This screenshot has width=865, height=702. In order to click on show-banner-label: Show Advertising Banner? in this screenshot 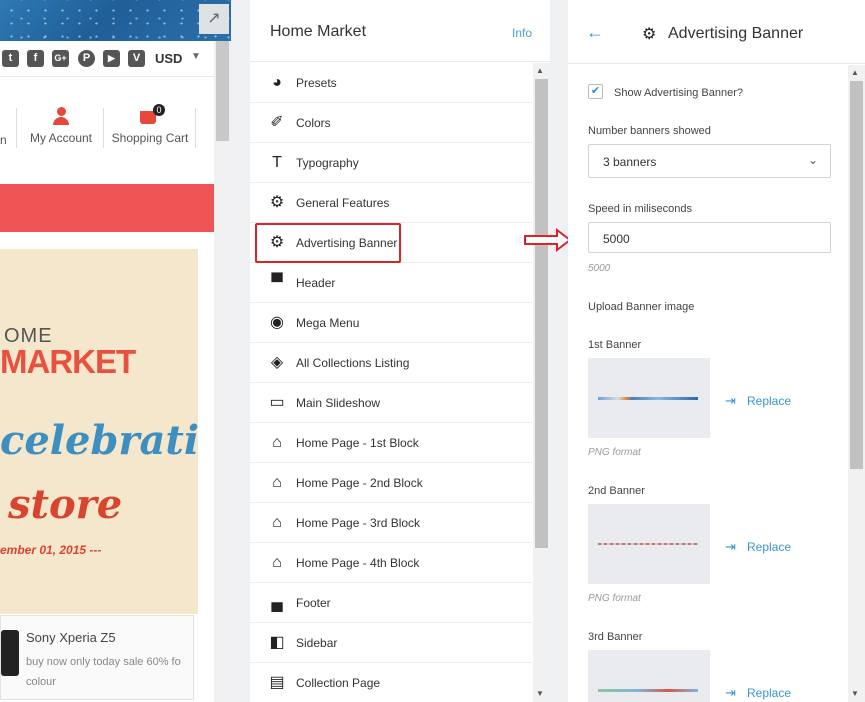, I will do `click(678, 93)`.